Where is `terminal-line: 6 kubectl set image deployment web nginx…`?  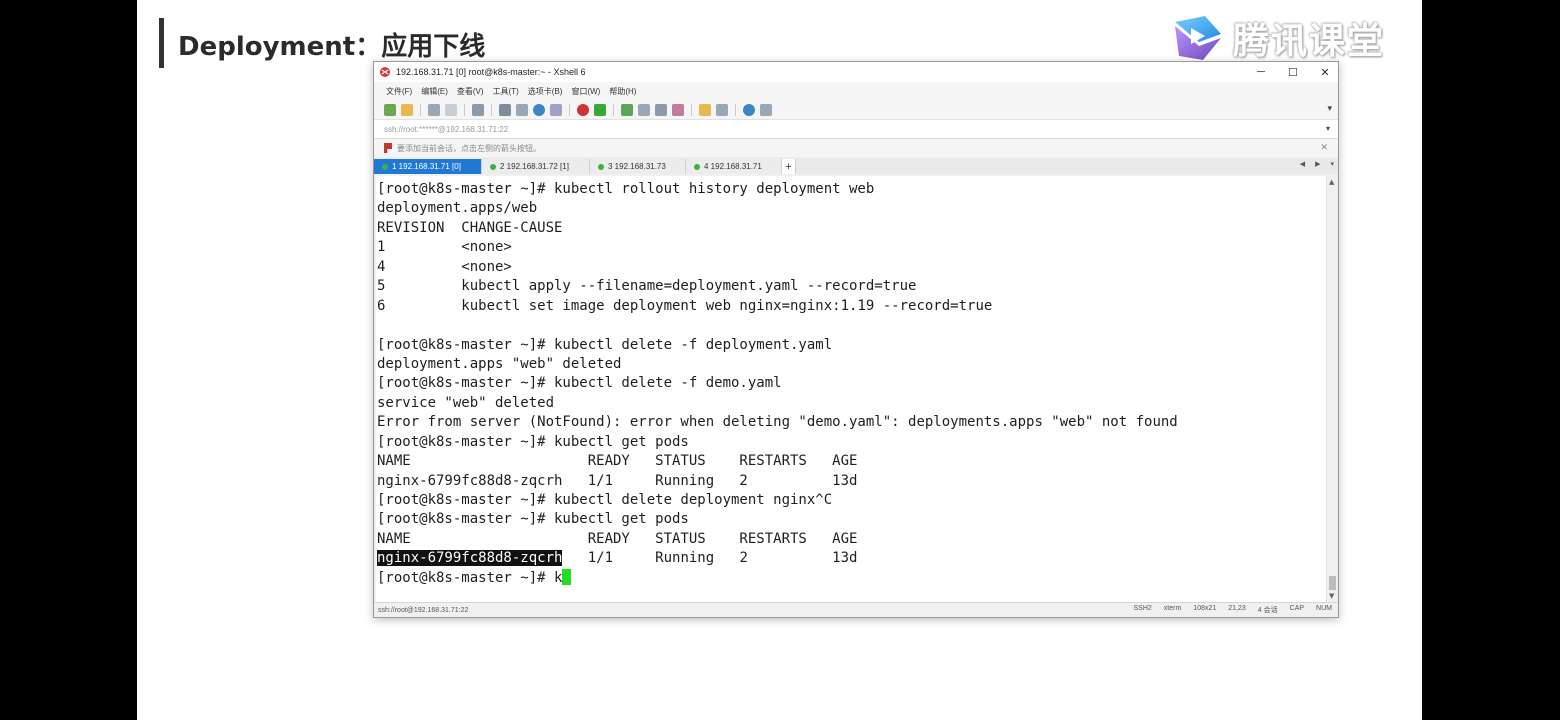
terminal-line: 6 kubectl set image deployment web nginx… is located at coordinates (685, 305).